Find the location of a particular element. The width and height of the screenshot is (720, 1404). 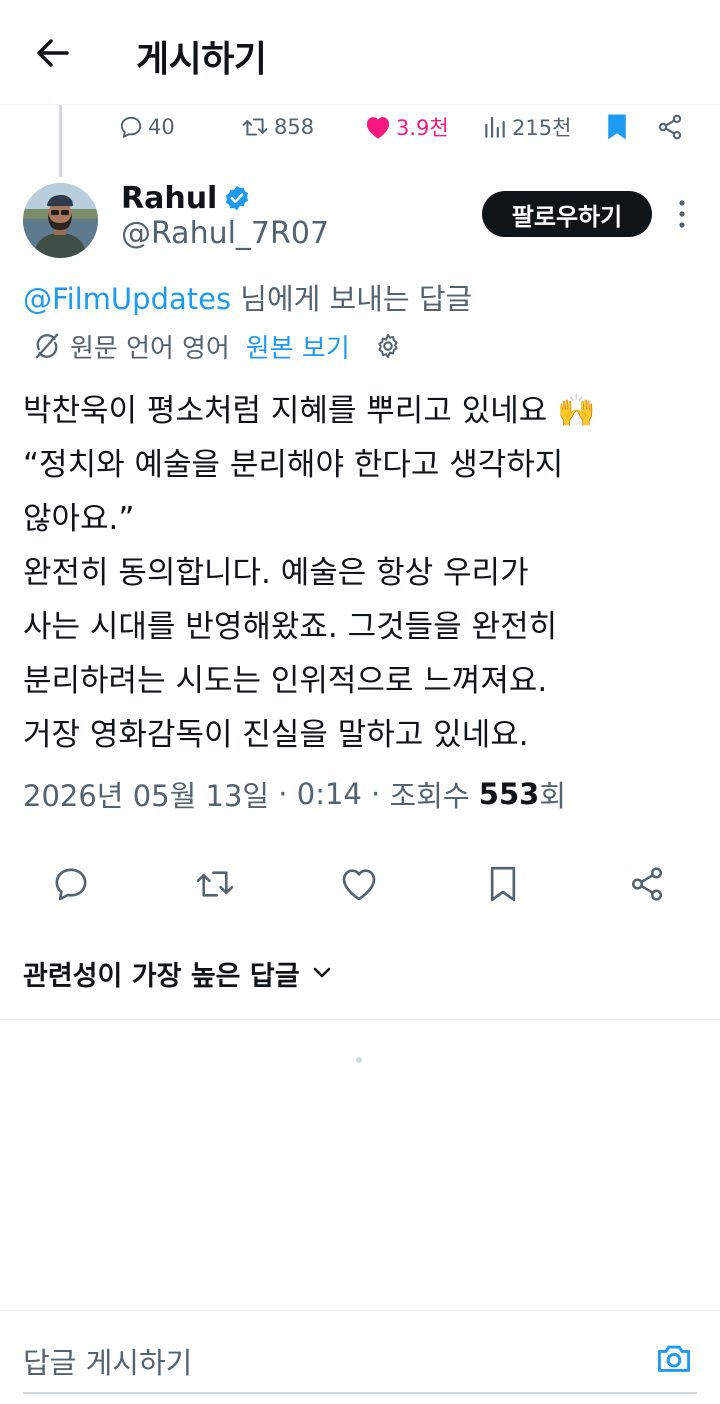

translate-icon is located at coordinates (47, 346).